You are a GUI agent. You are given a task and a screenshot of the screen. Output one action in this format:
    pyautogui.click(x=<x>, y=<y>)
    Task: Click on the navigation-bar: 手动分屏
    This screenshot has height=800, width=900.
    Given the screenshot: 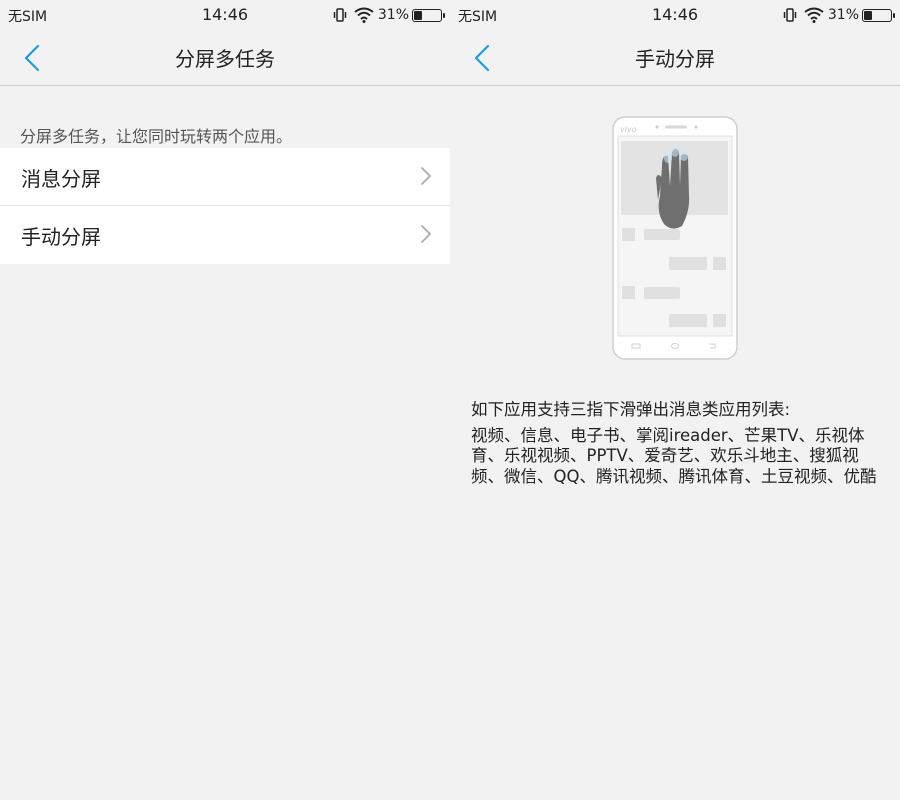 What is the action you would take?
    pyautogui.click(x=675, y=58)
    